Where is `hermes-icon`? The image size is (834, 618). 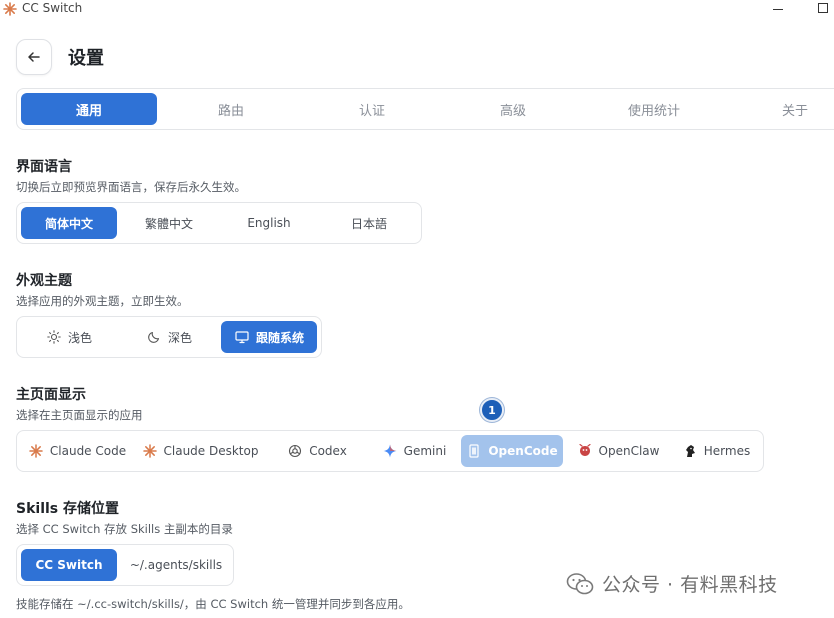
hermes-icon is located at coordinates (690, 451).